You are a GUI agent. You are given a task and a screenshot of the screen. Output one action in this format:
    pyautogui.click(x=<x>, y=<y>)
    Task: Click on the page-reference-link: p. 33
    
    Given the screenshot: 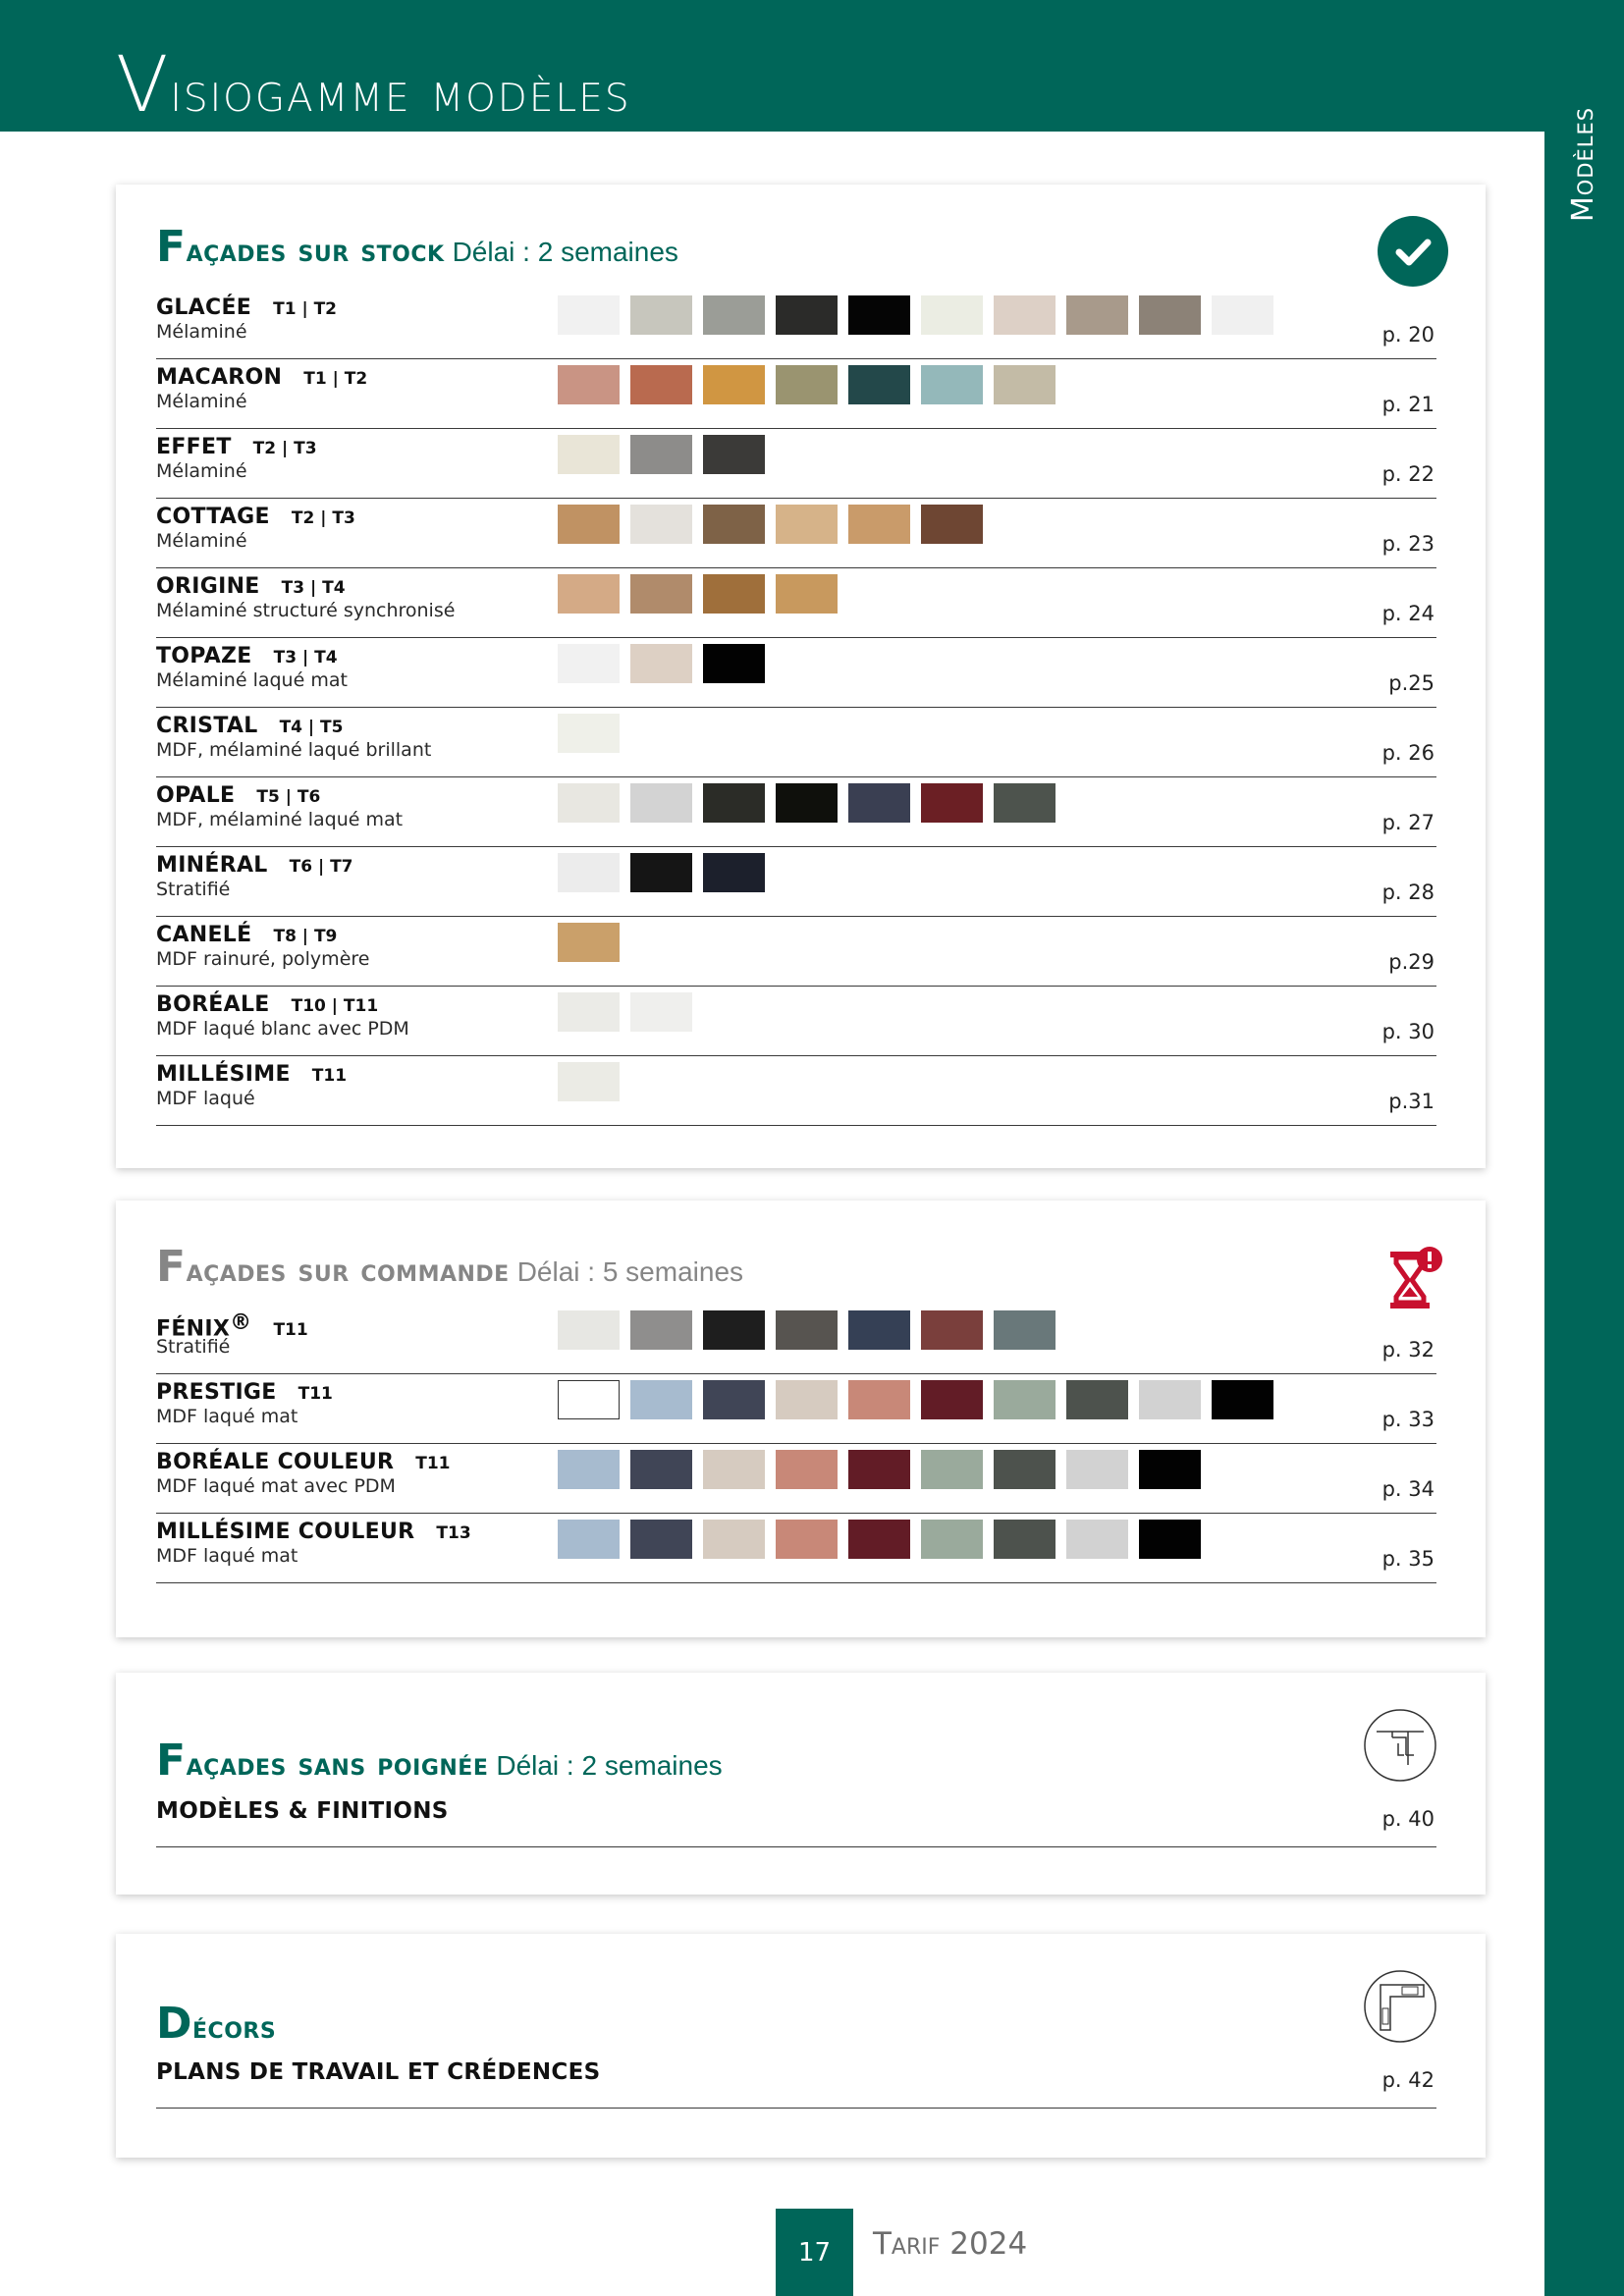 What is the action you would take?
    pyautogui.click(x=1408, y=1419)
    